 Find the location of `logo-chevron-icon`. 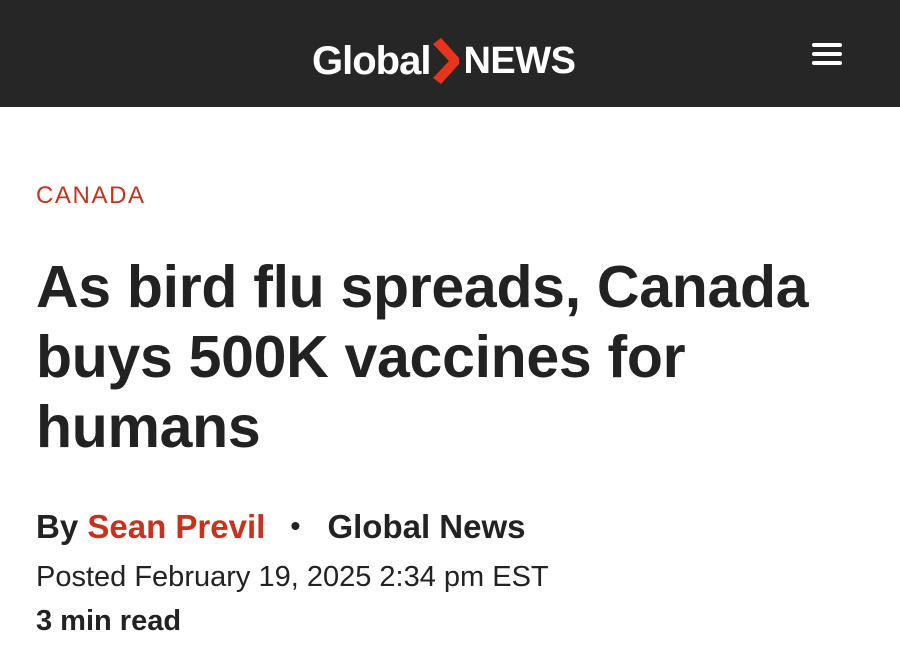

logo-chevron-icon is located at coordinates (446, 61).